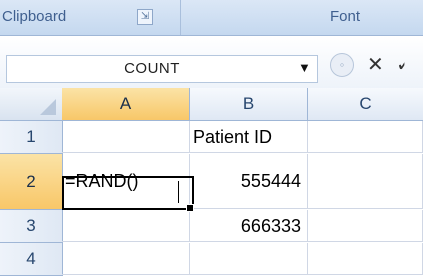  What do you see at coordinates (365, 104) in the screenshot?
I see `column-header-c: C` at bounding box center [365, 104].